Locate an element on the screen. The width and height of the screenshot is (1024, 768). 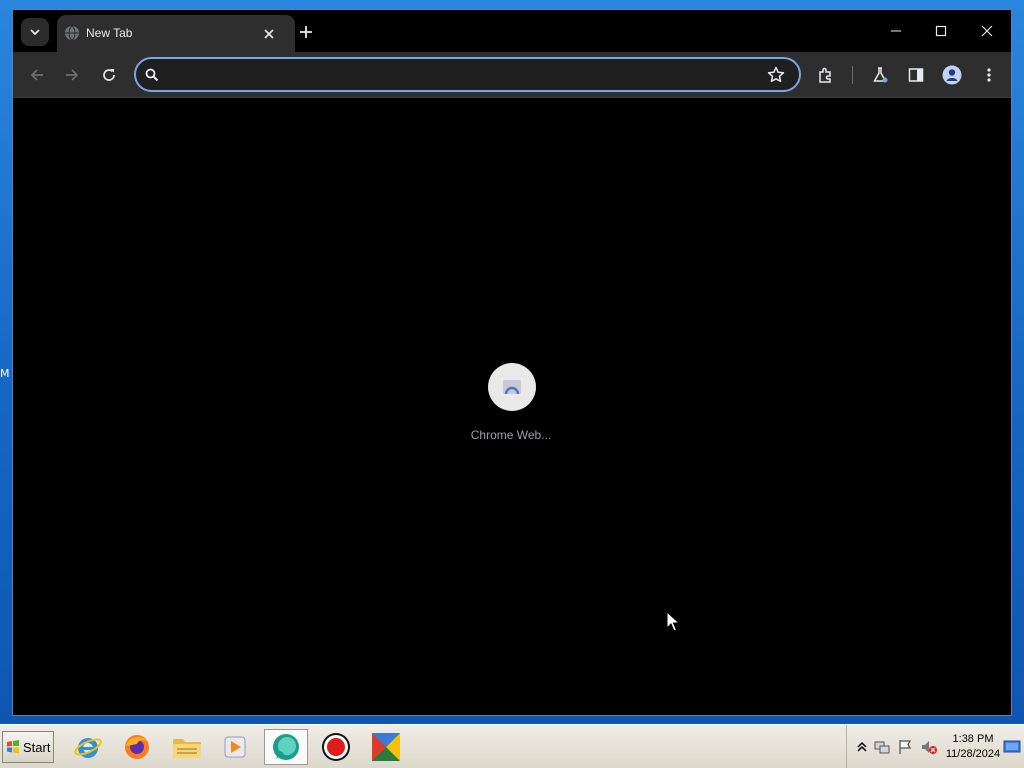
taskbar-chrome is located at coordinates (286, 747).